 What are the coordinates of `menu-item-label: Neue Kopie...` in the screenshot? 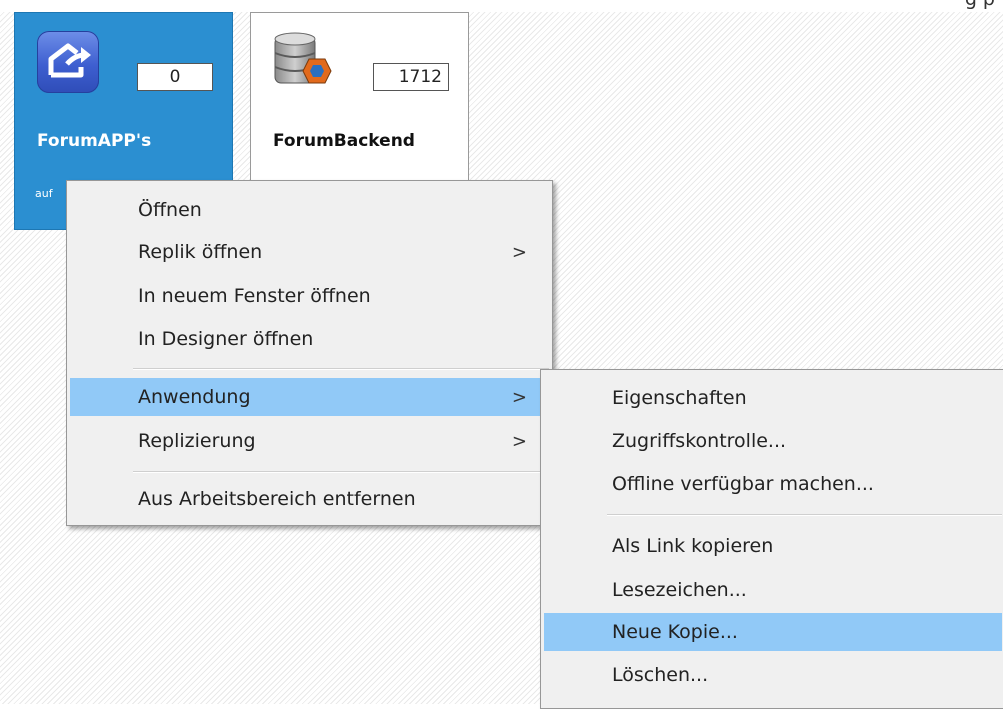 It's located at (675, 632).